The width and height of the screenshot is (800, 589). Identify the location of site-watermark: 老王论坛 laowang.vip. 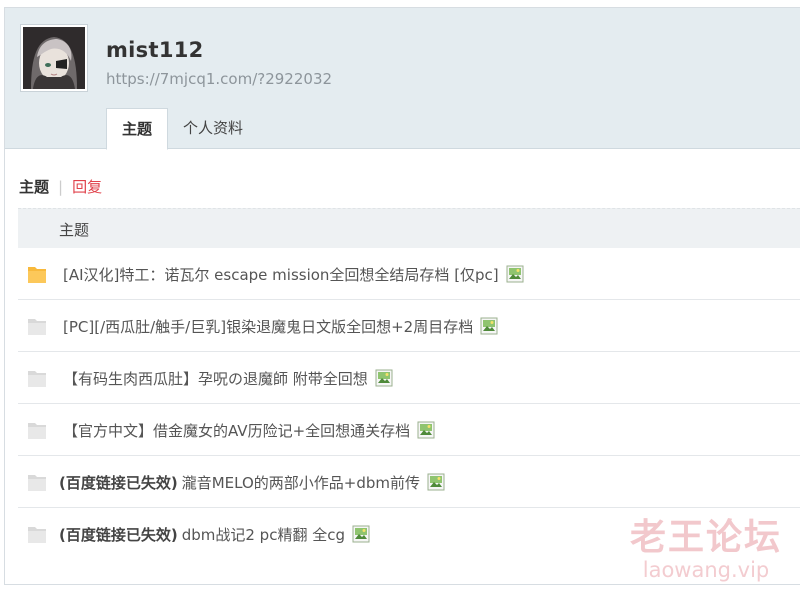
(706, 545).